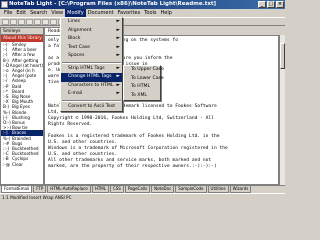 The height and width of the screenshot is (240, 320). What do you see at coordinates (69, 189) in the screenshot?
I see `clipbook-tab: HTML-AutoReplace` at bounding box center [69, 189].